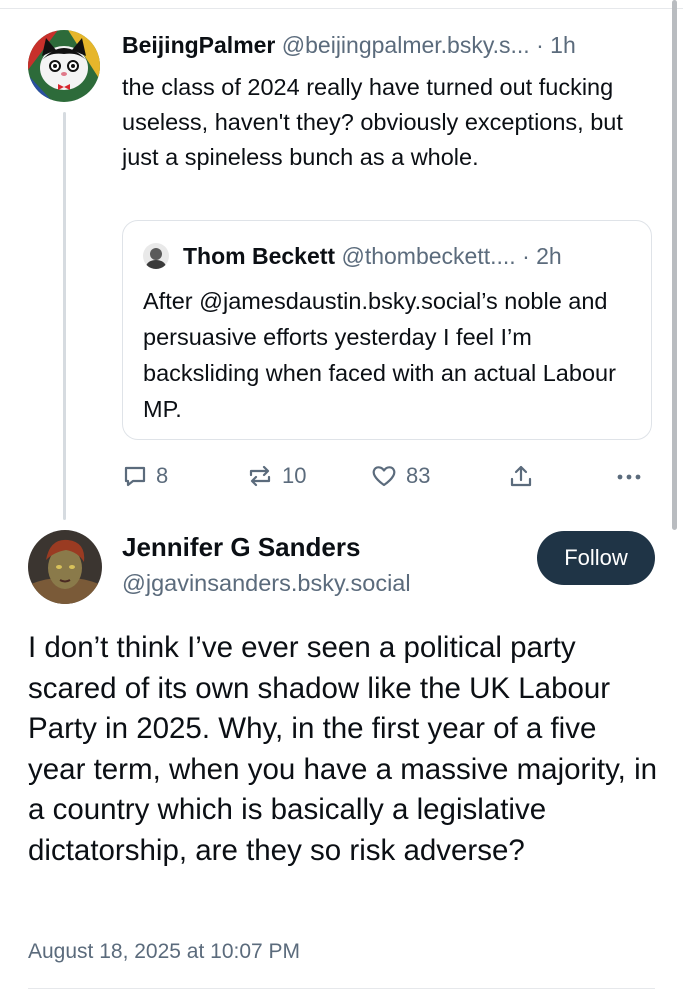  I want to click on repost-icon, so click(260, 476).